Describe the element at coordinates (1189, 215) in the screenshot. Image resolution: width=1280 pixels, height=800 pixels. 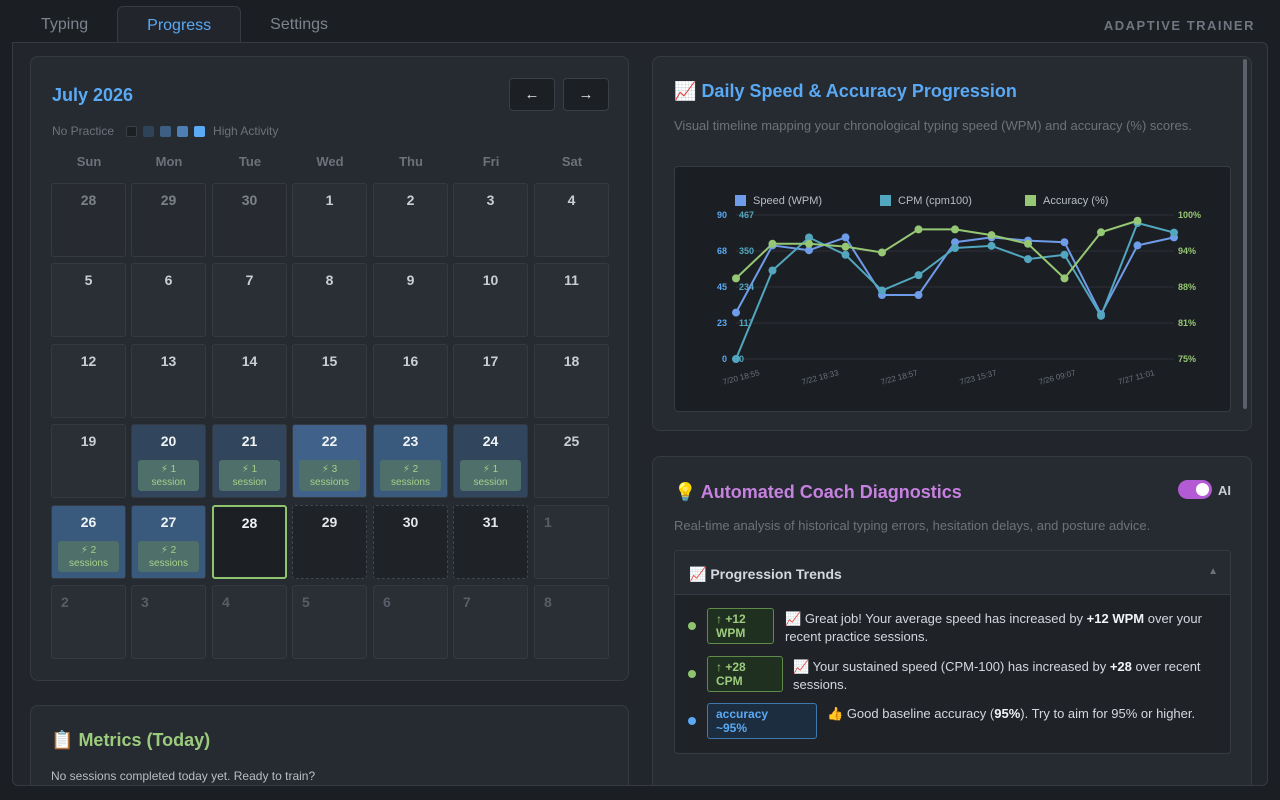
I see `y-tick-accuracy: 100%` at that location.